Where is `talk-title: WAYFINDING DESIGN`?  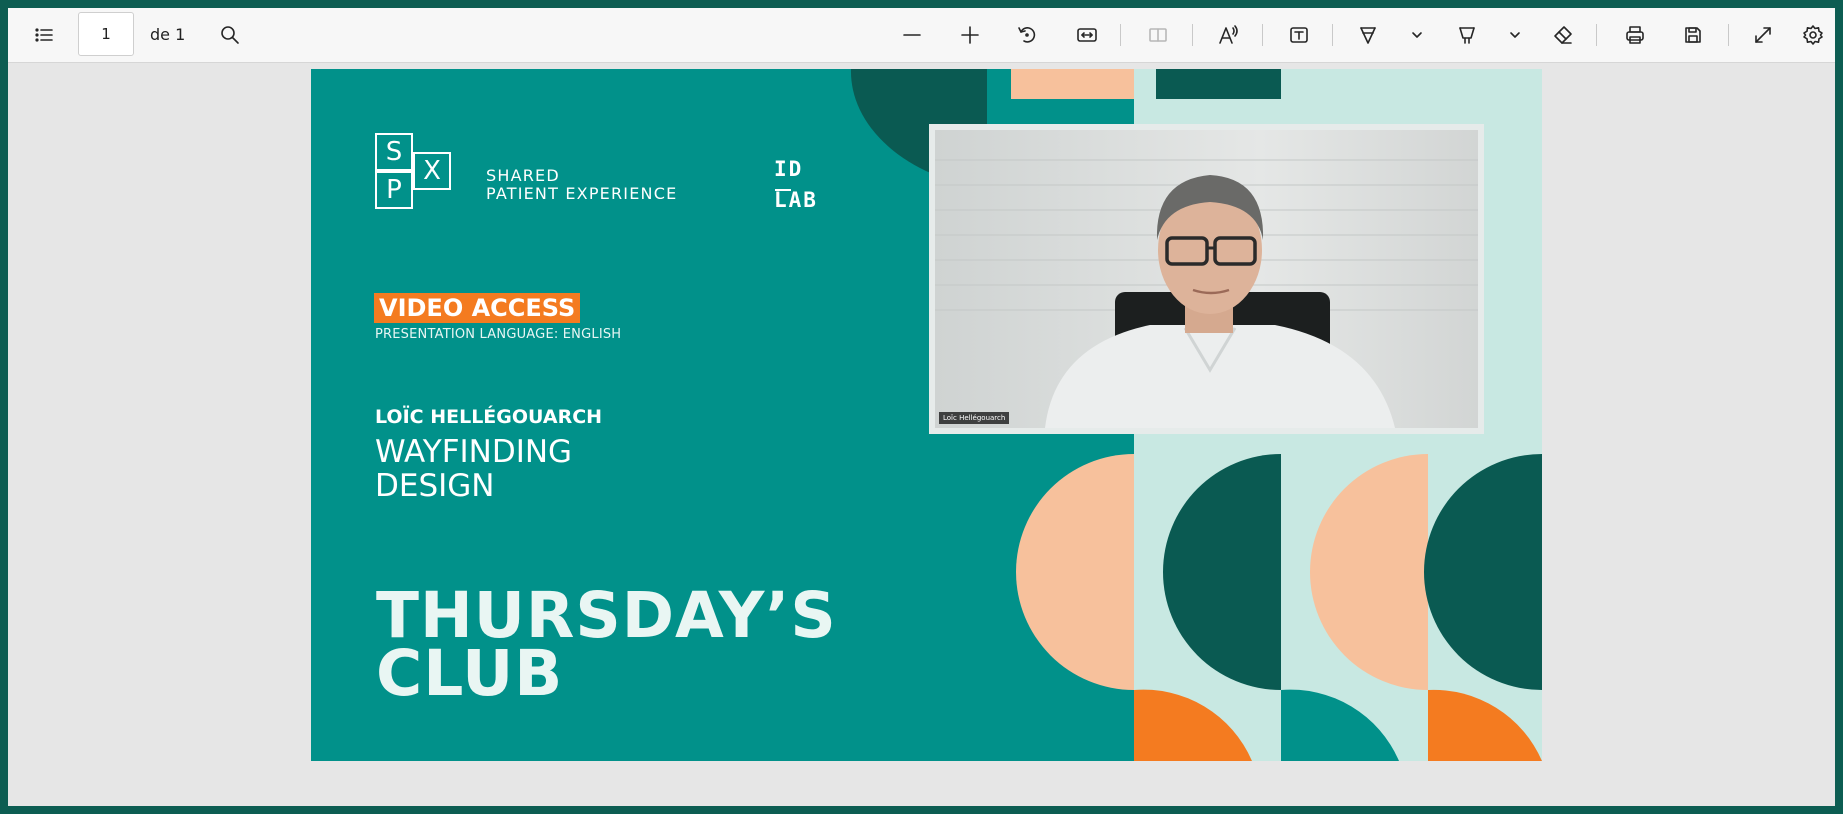
talk-title: WAYFINDING DESIGN is located at coordinates (525, 469).